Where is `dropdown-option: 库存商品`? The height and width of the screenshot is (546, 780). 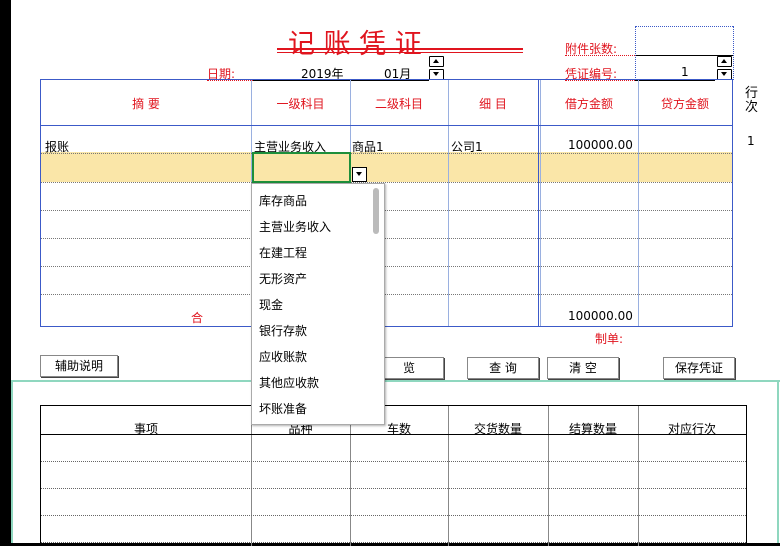 dropdown-option: 库存商品 is located at coordinates (283, 200).